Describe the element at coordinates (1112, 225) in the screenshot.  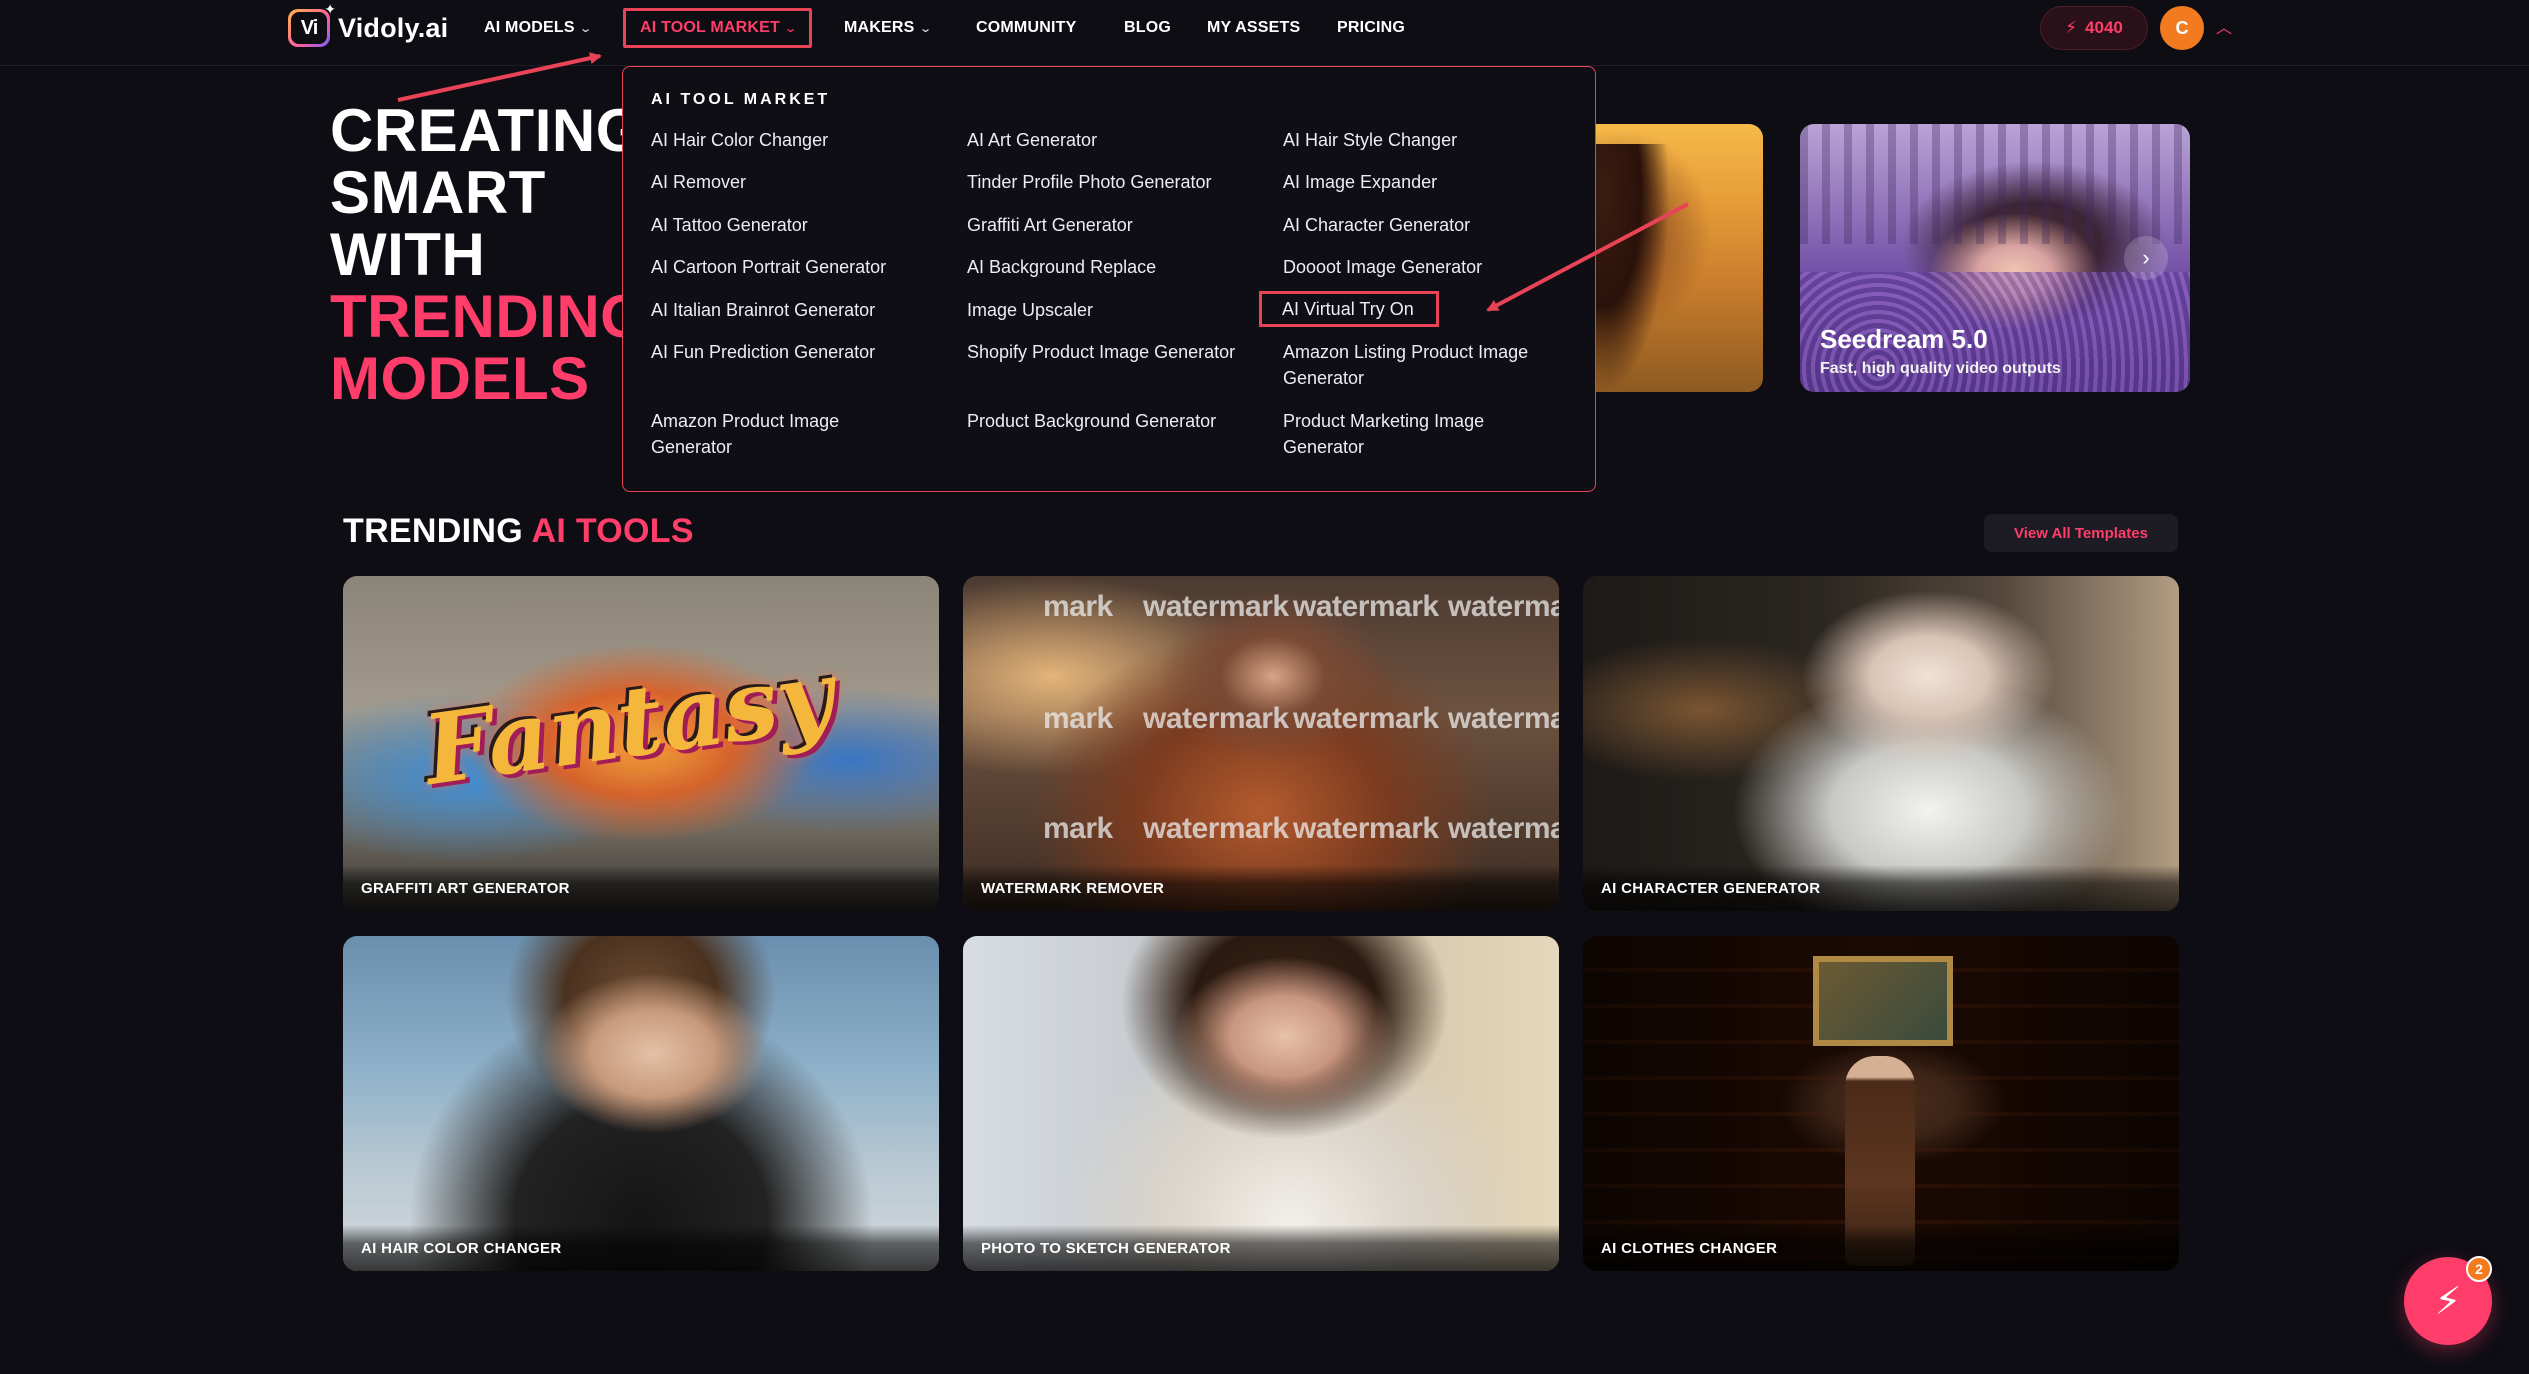
I see `menu-item: Graffiti Art Generator` at that location.